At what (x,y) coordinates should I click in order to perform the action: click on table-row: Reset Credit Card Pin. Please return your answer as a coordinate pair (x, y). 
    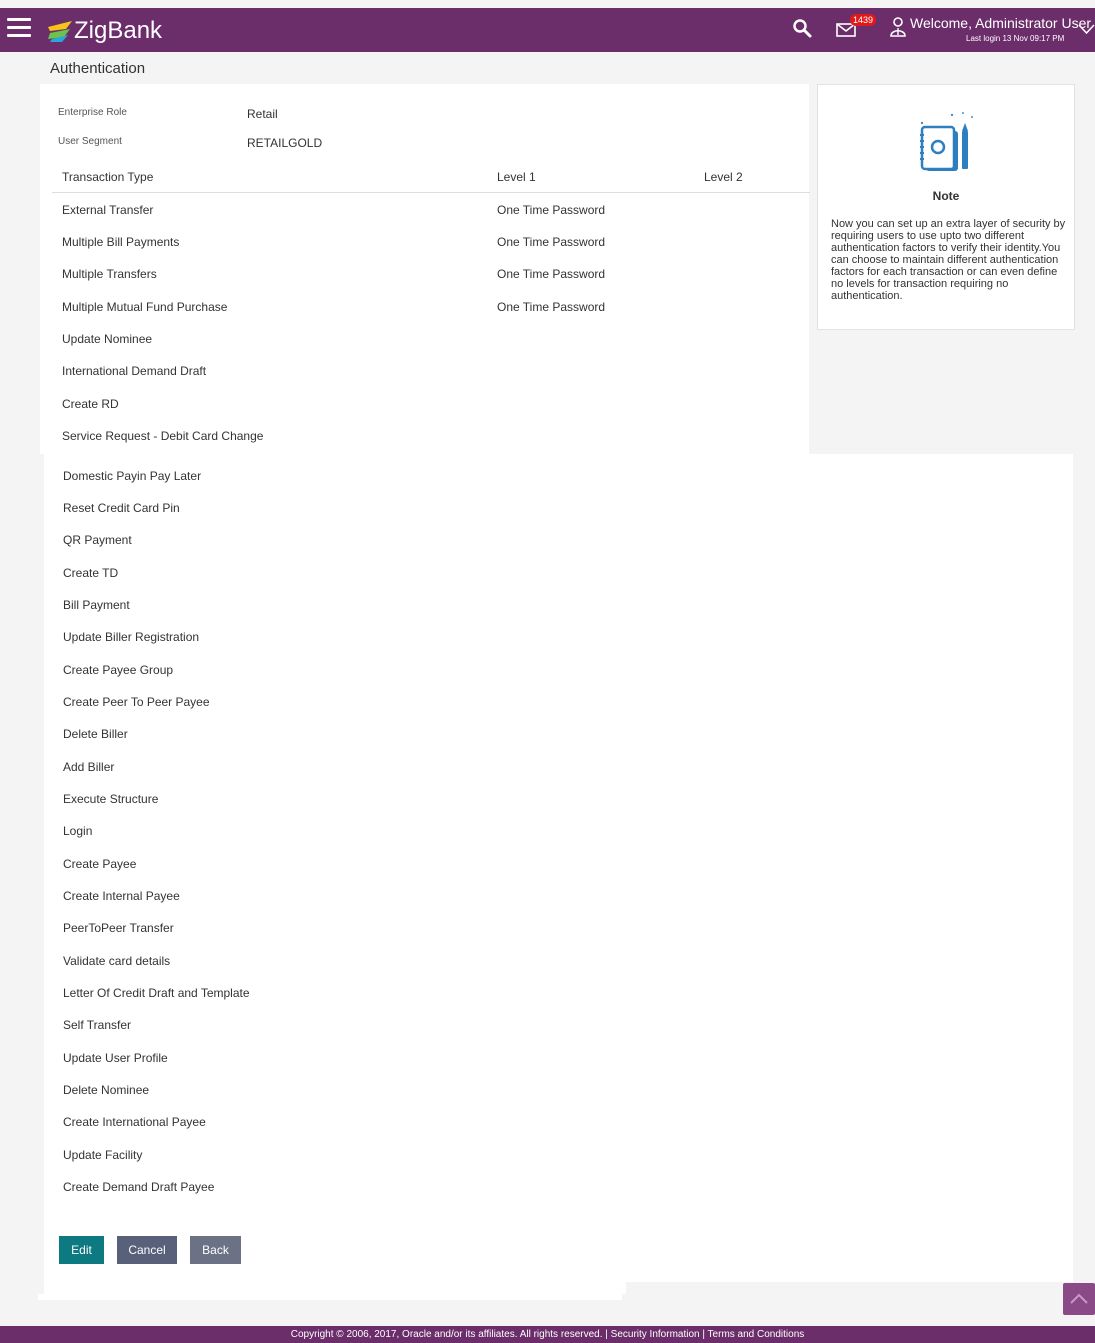
    Looking at the image, I should click on (121, 508).